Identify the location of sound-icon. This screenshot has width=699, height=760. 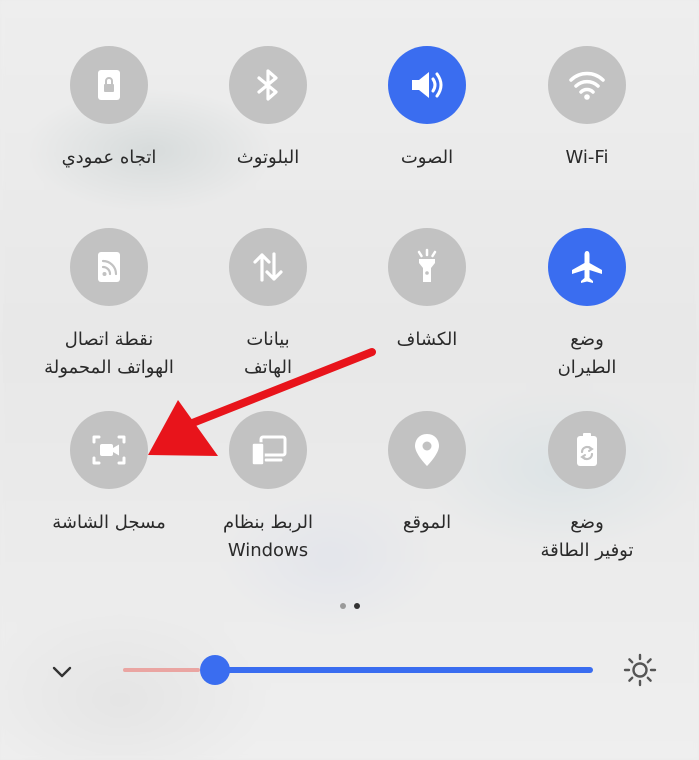
(427, 85).